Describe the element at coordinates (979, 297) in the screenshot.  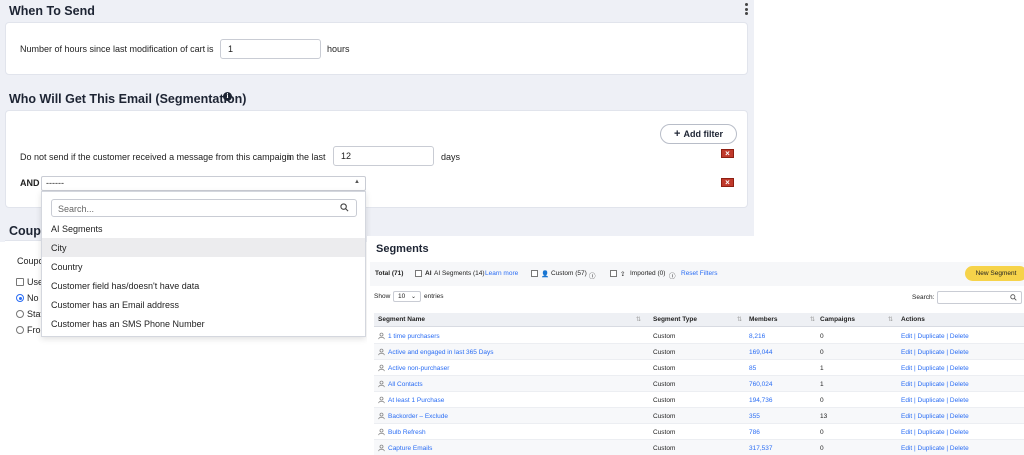
I see `segment-search-input` at that location.